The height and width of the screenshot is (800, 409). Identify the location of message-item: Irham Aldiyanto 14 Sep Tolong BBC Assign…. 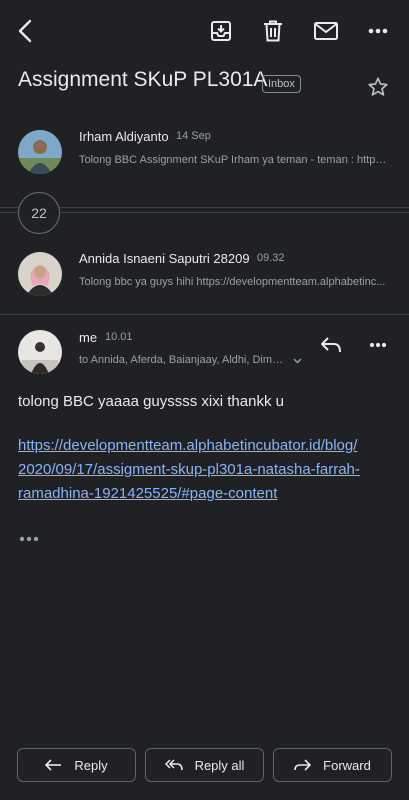
(204, 155).